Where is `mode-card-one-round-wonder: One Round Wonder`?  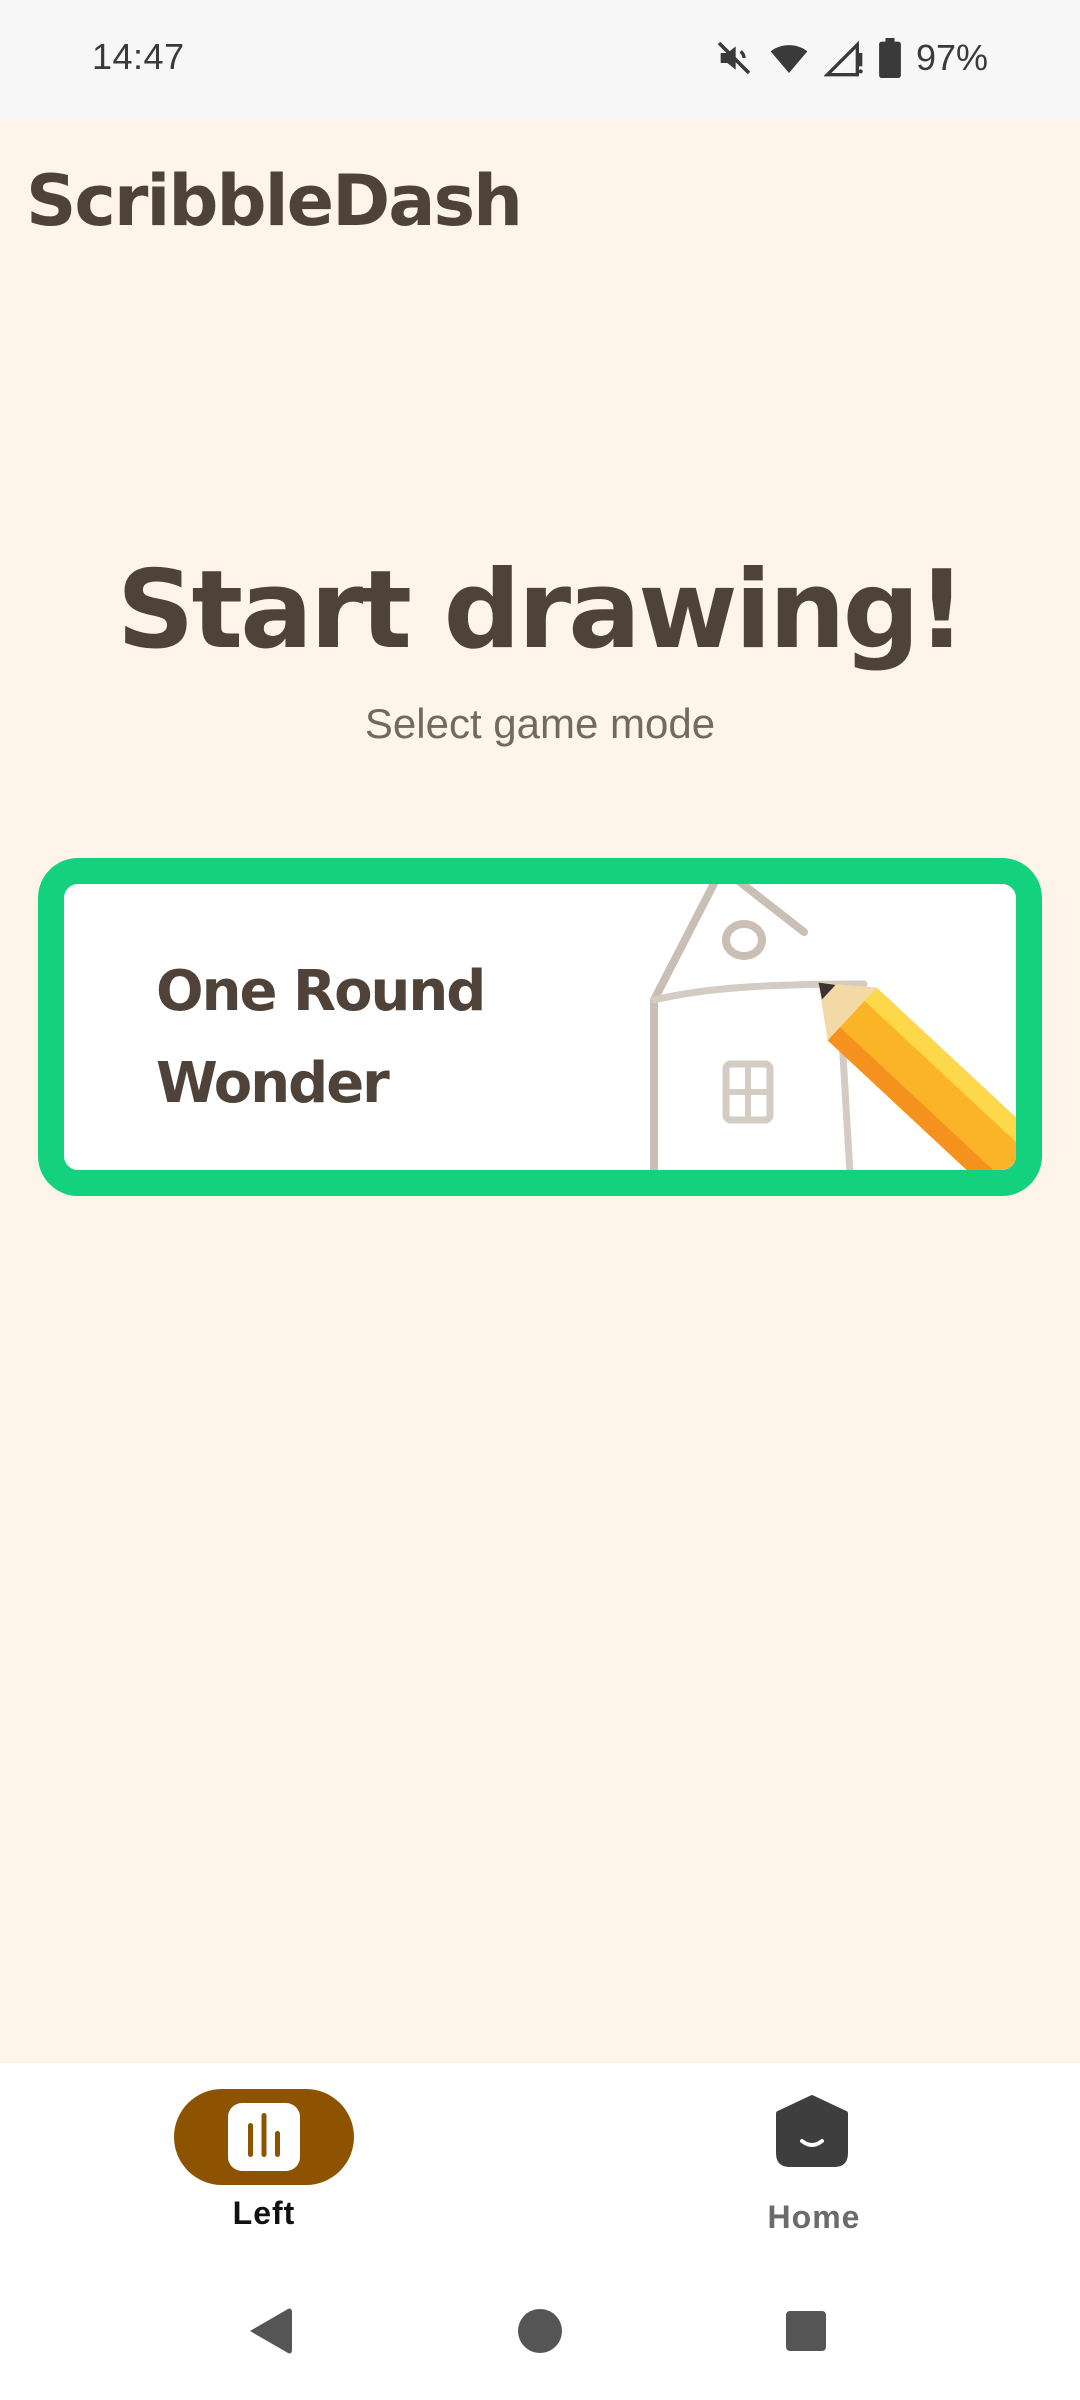 mode-card-one-round-wonder: One Round Wonder is located at coordinates (540, 1027).